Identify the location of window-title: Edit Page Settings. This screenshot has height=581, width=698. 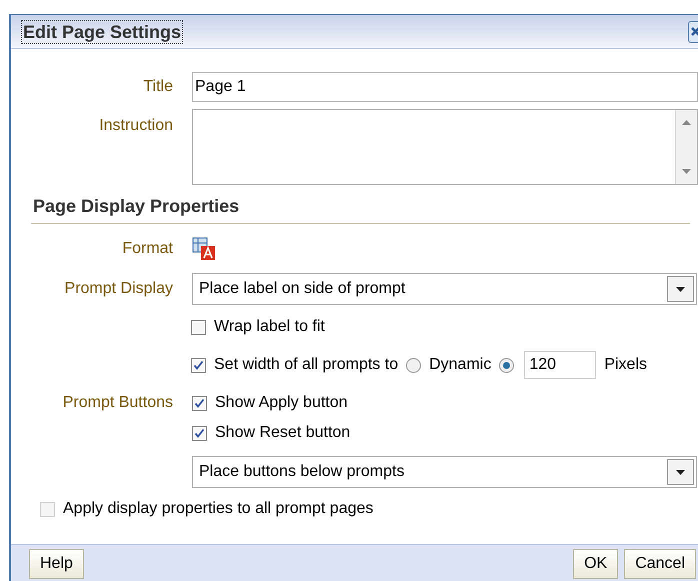
(102, 32).